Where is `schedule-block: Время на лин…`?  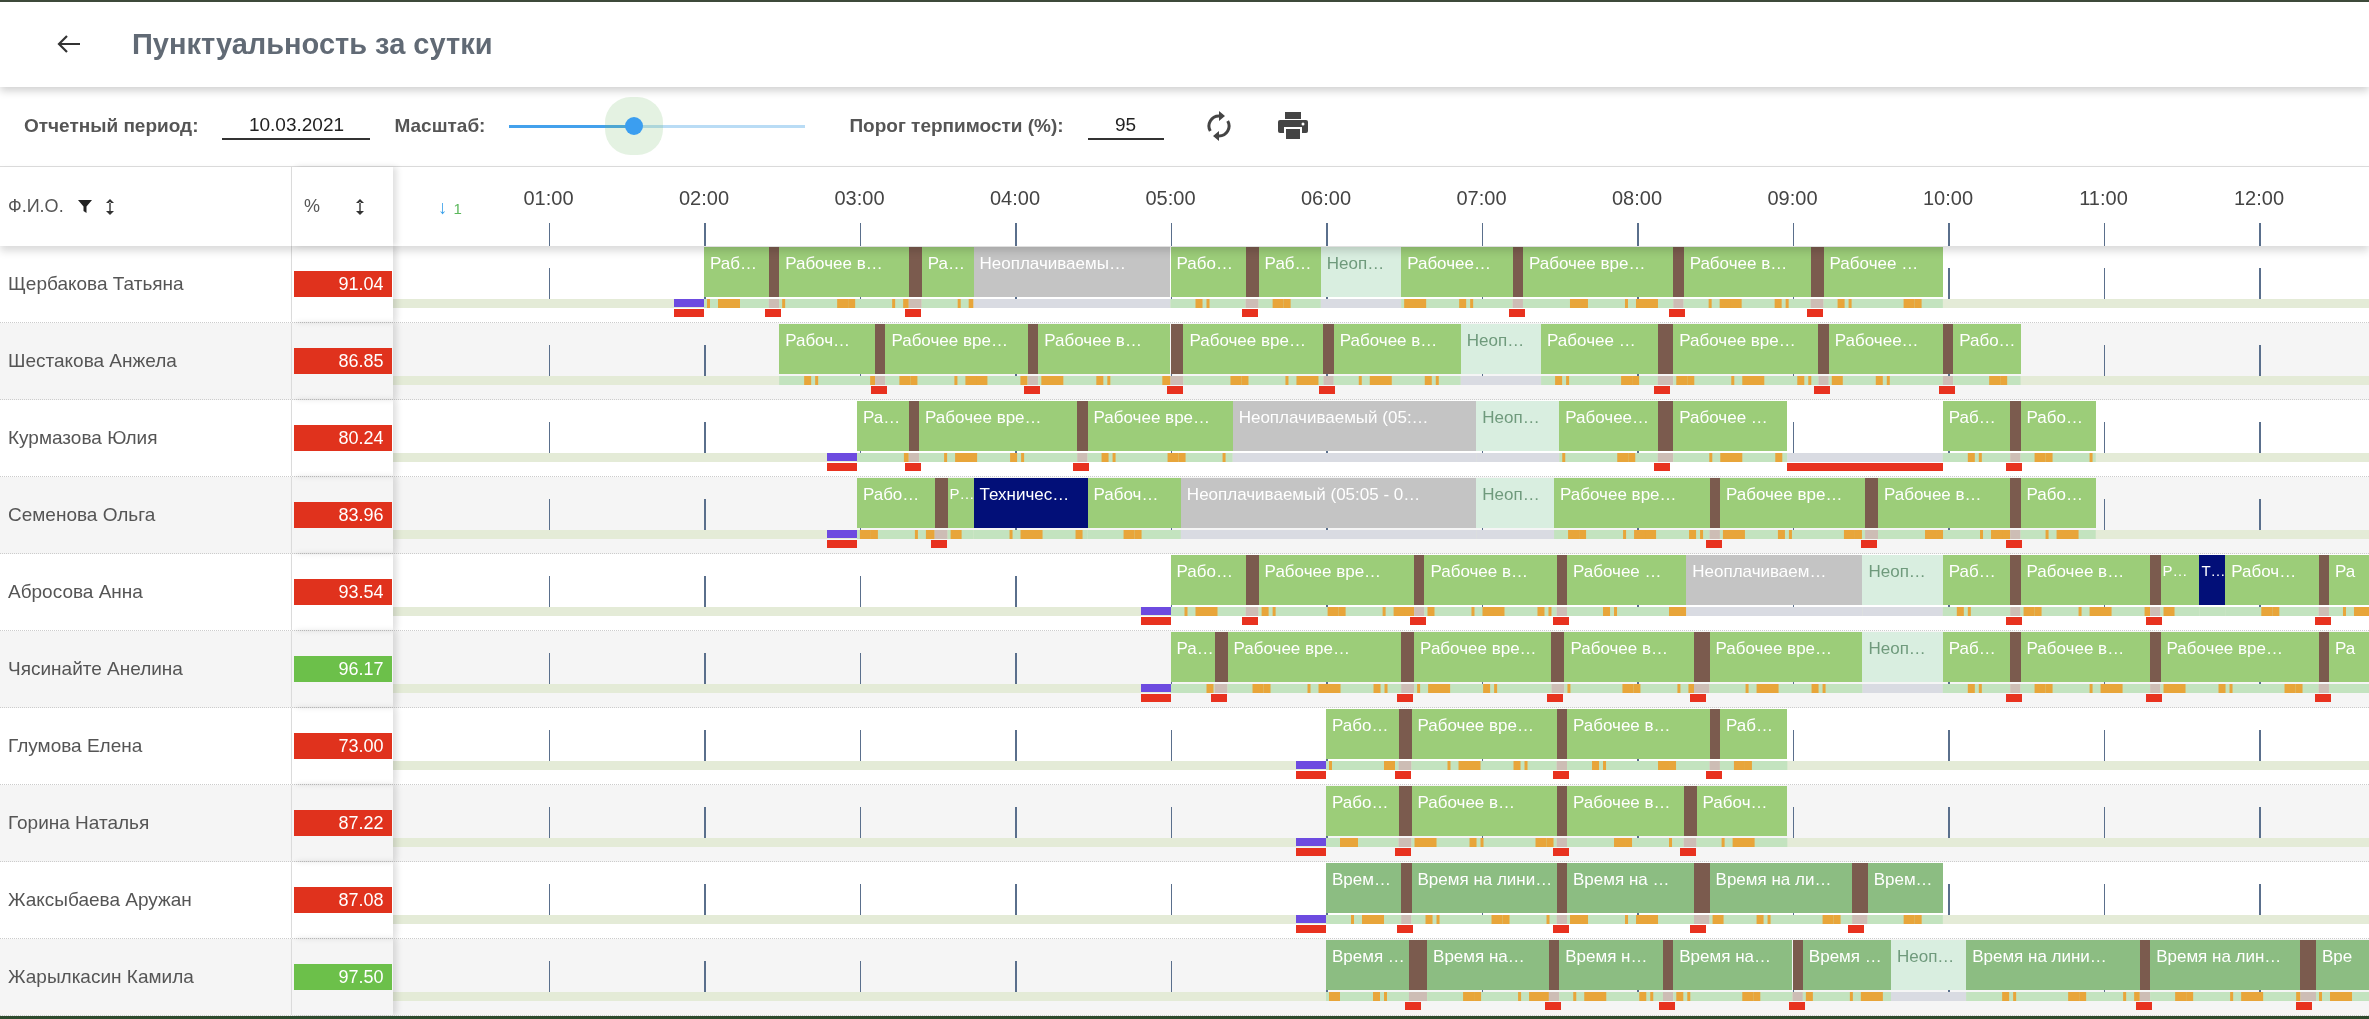 schedule-block: Время на лин… is located at coordinates (2225, 965).